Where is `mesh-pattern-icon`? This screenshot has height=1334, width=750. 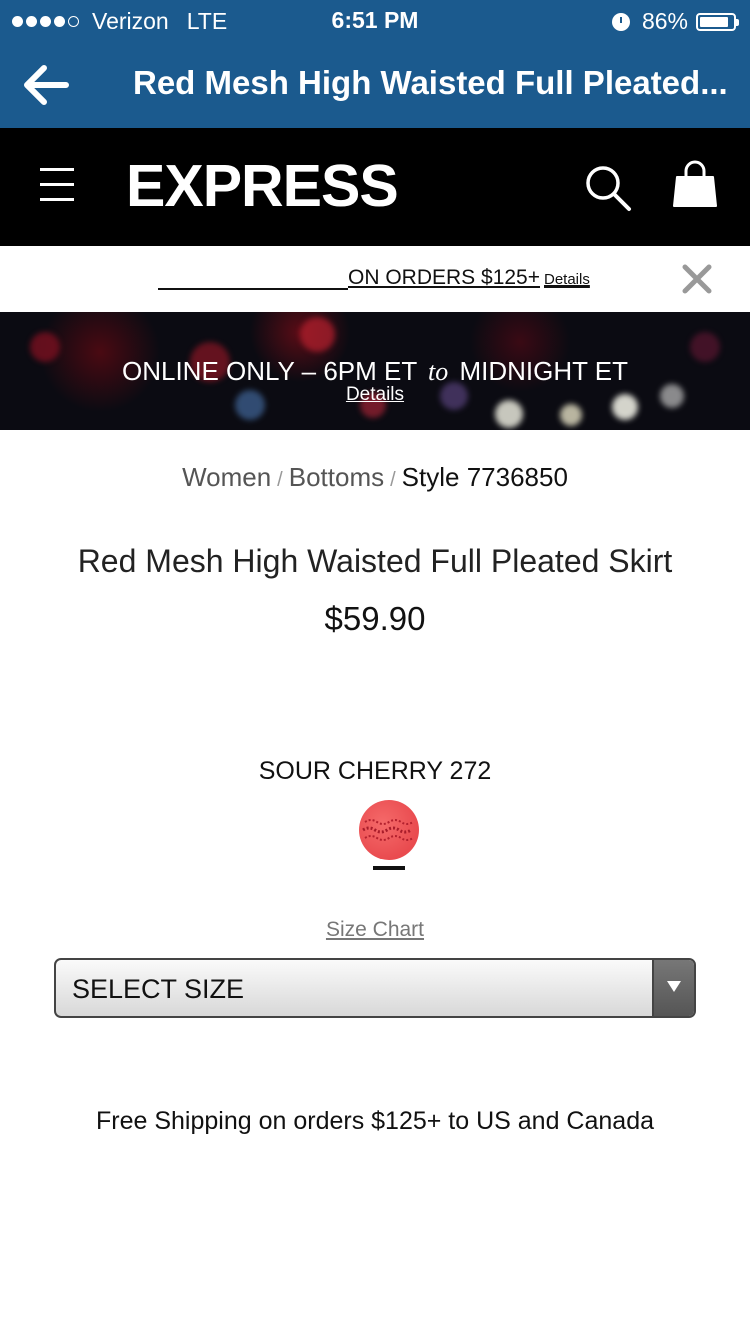
mesh-pattern-icon is located at coordinates (388, 830).